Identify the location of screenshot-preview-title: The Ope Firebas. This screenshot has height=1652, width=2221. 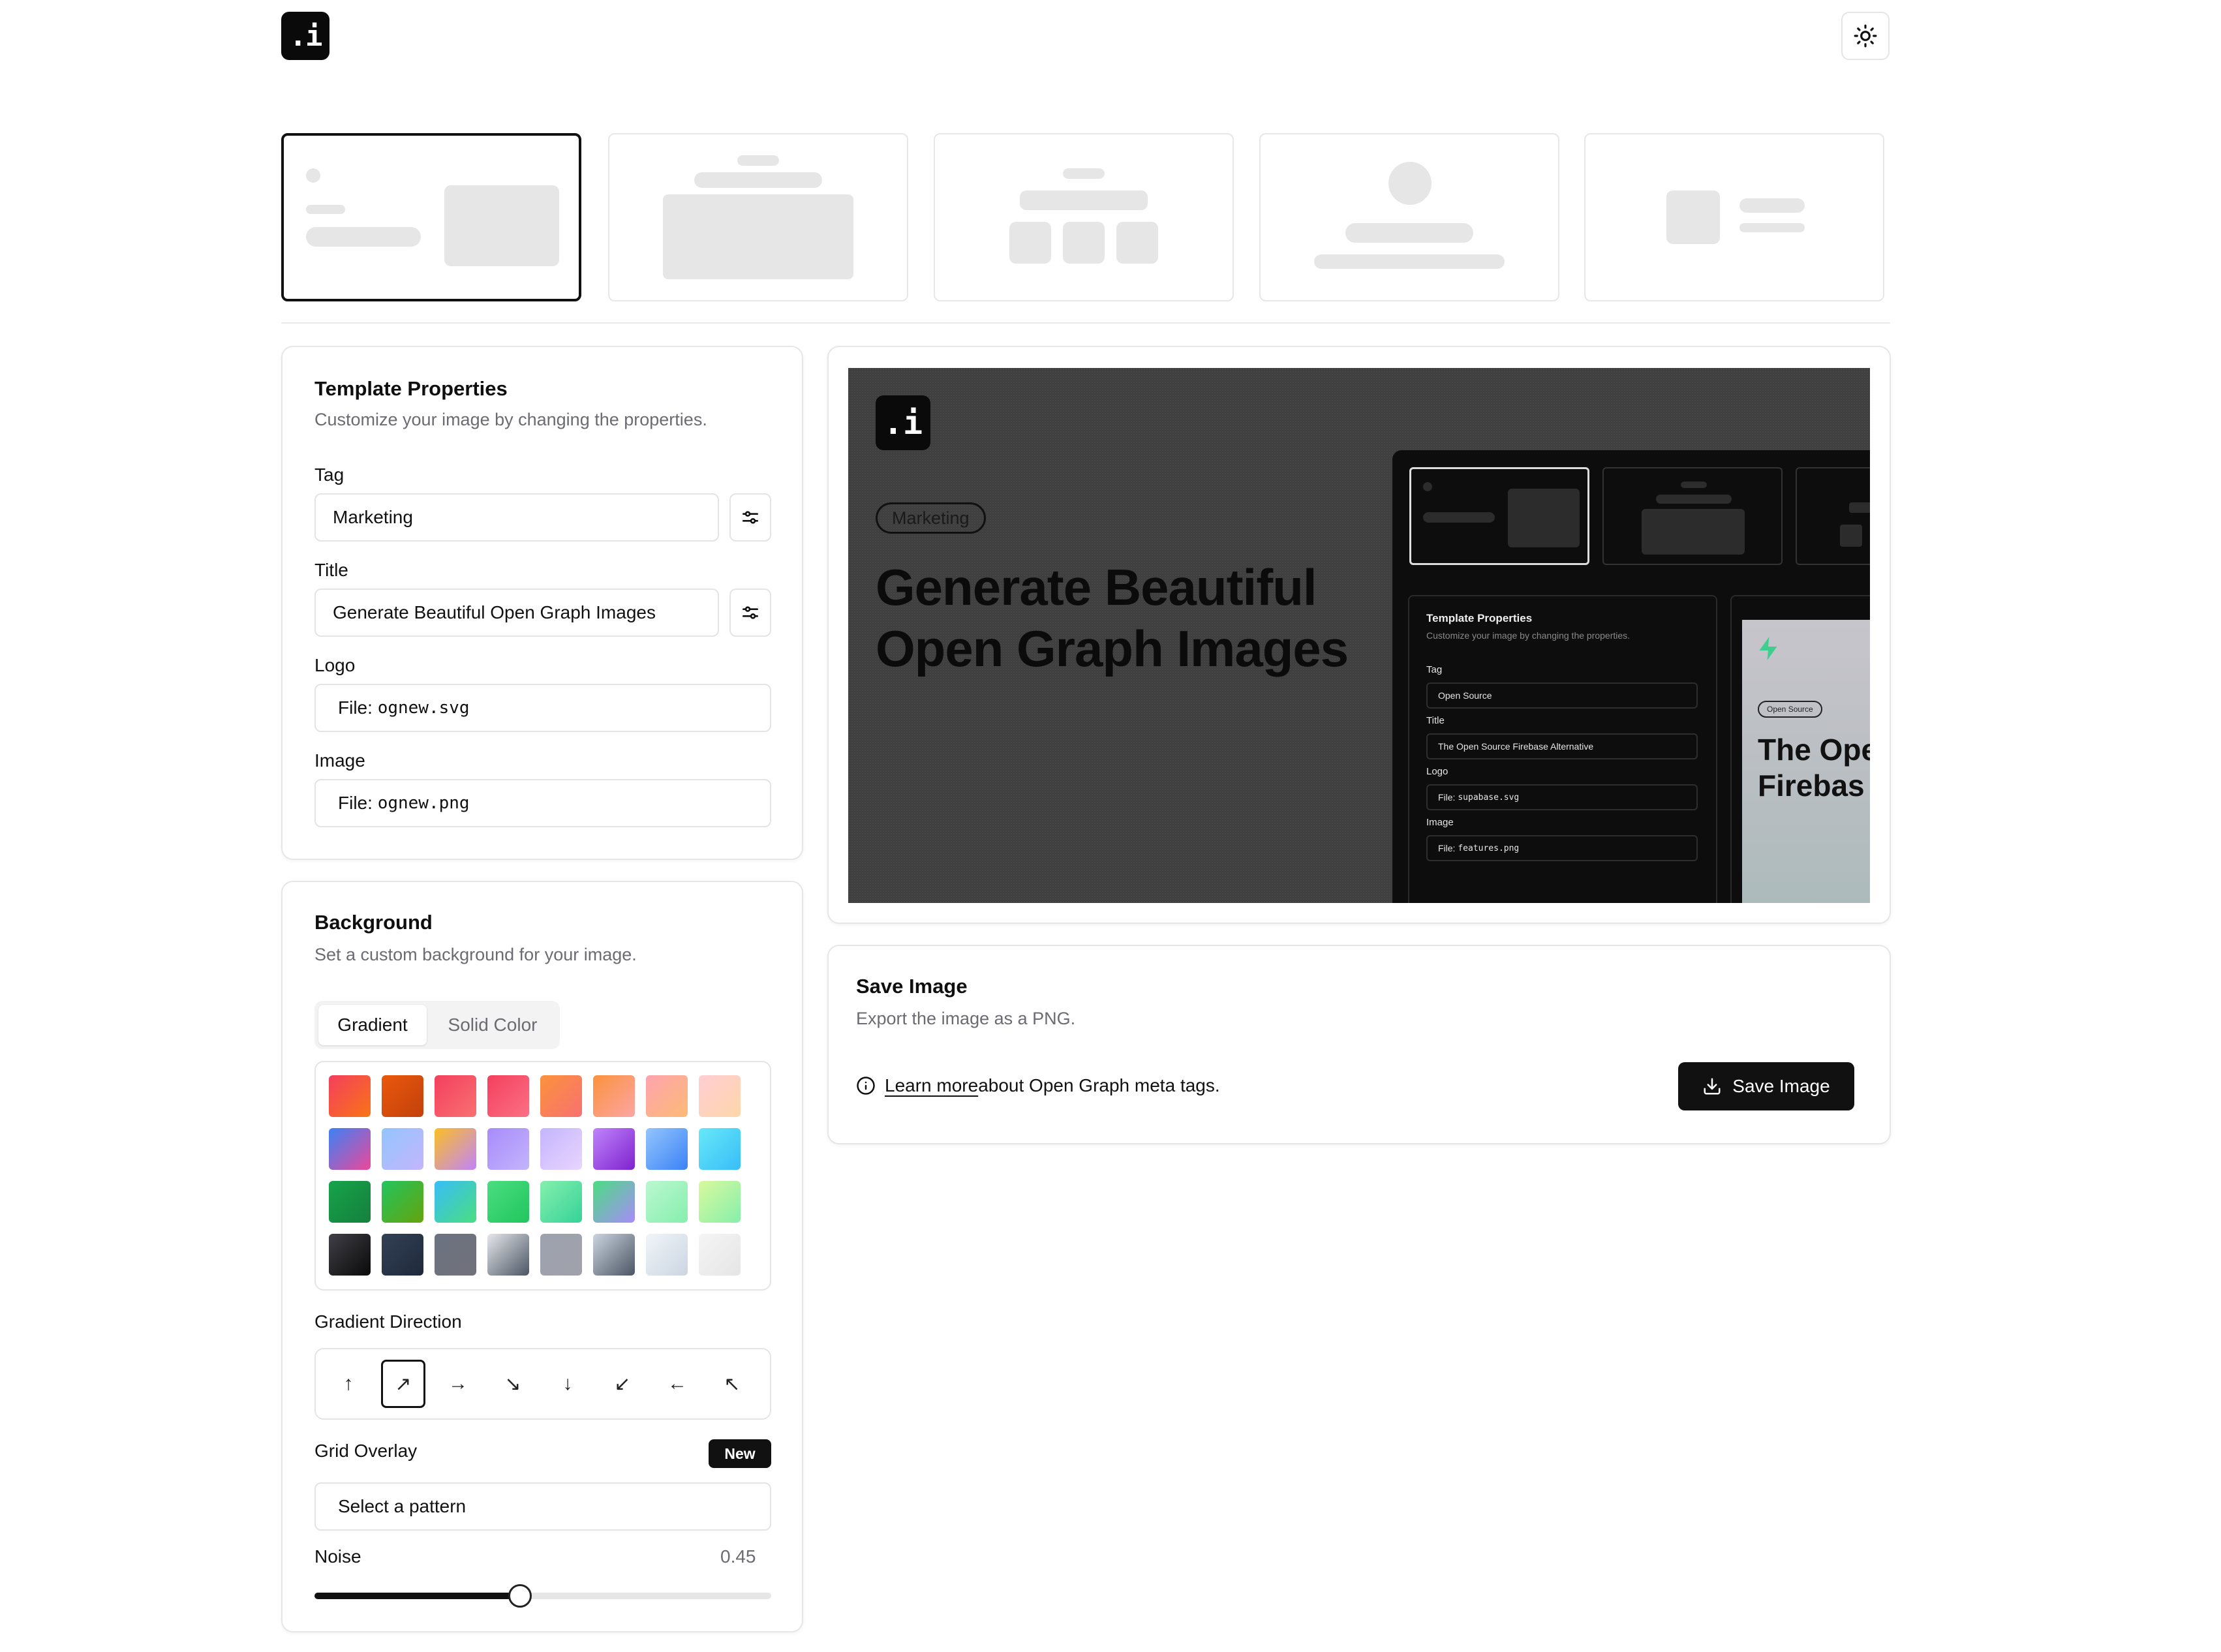
(1814, 768).